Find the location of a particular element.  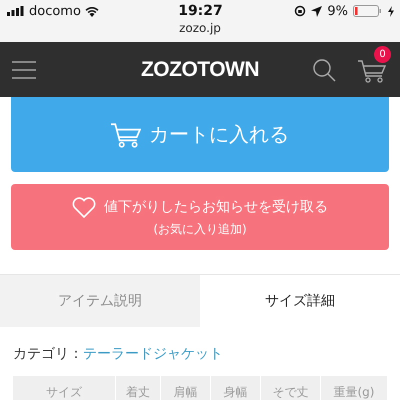

battery-icon is located at coordinates (367, 11).